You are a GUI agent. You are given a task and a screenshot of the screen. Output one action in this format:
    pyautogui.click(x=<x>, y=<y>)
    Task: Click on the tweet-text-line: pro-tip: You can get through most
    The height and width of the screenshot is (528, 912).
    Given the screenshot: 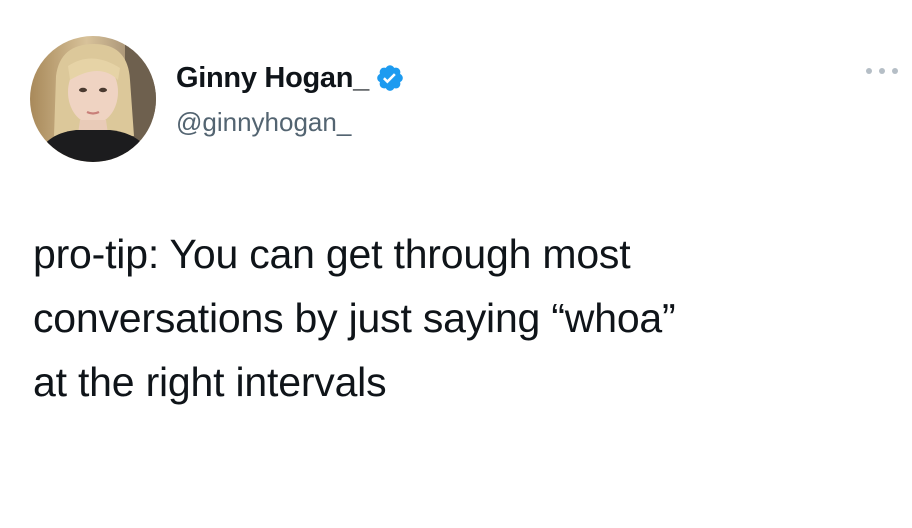 What is the action you would take?
    pyautogui.click(x=332, y=254)
    